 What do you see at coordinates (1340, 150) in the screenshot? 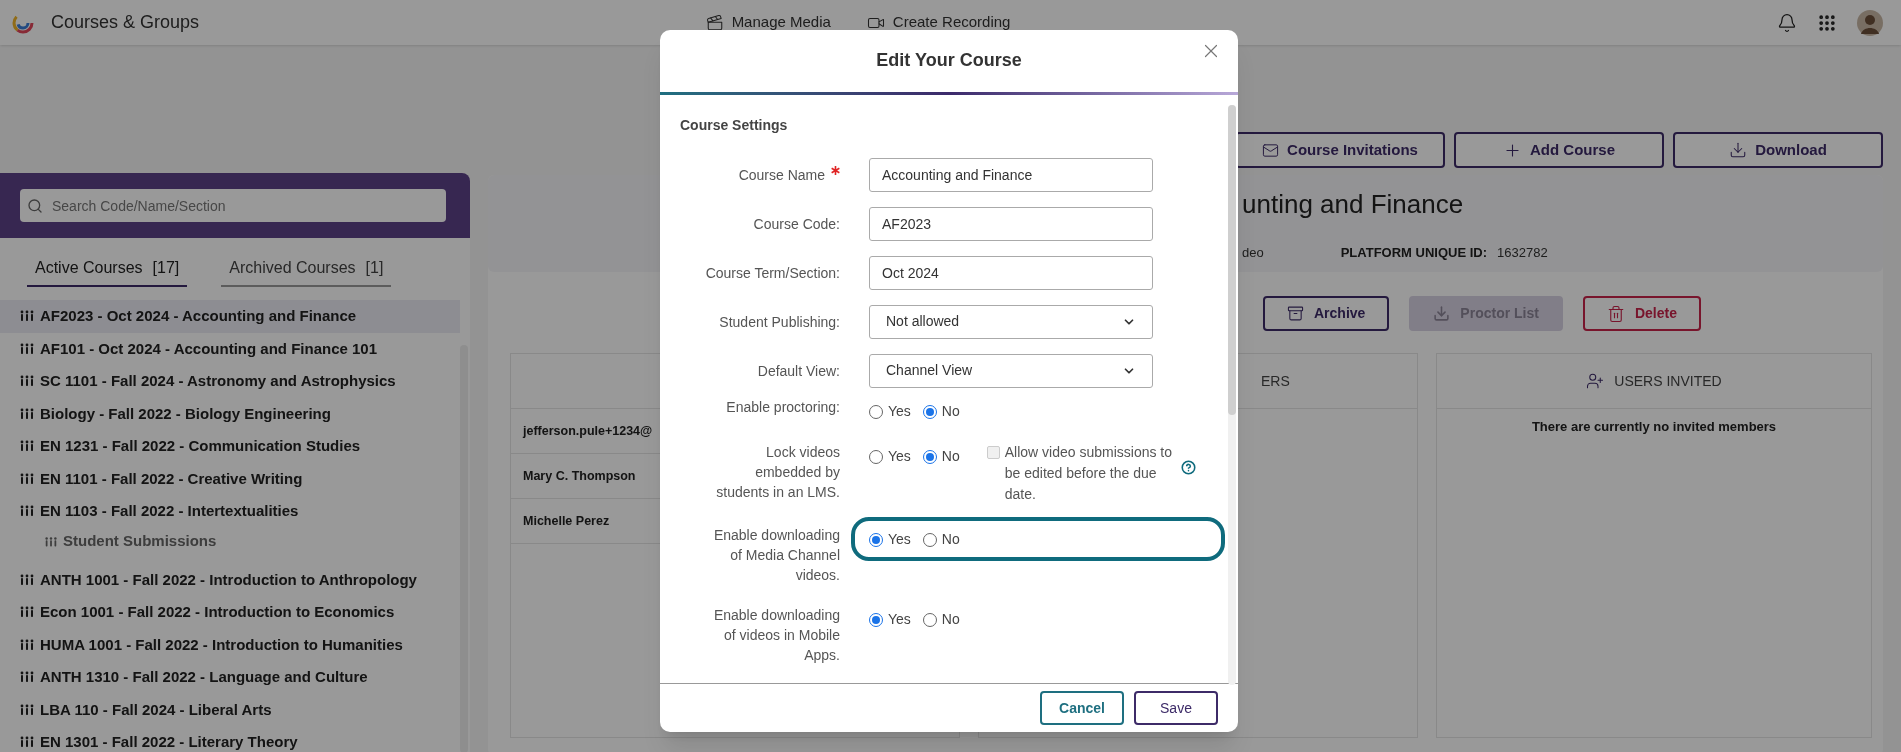
I see `toolbar-button: Course Invitations` at bounding box center [1340, 150].